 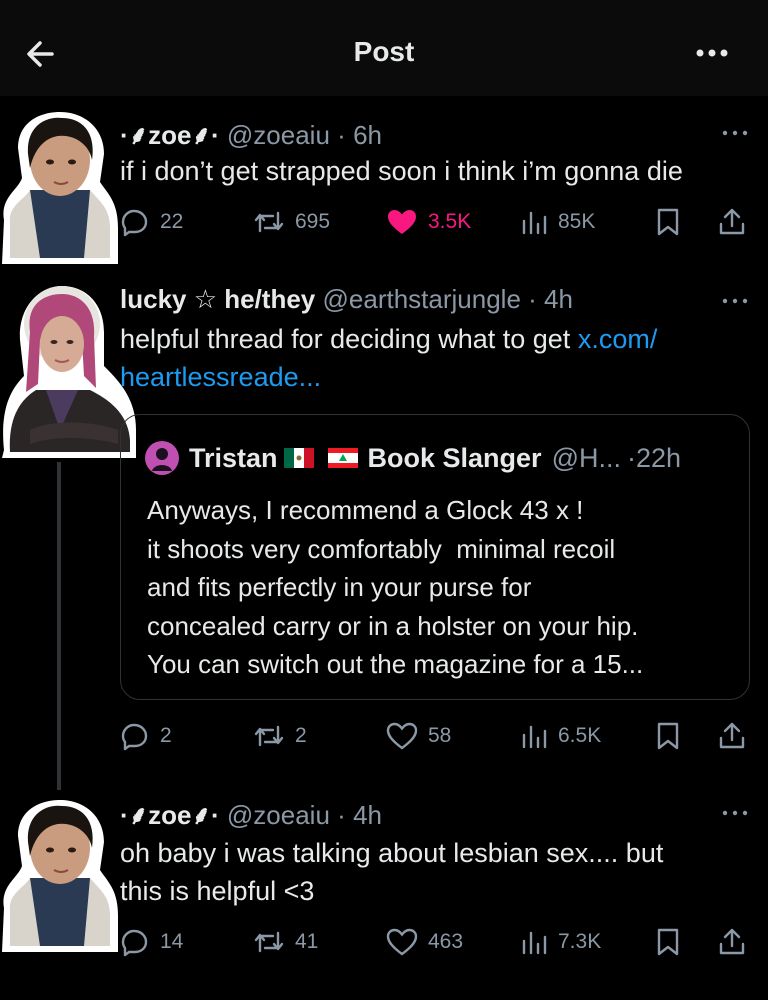 I want to click on thread-connector, so click(x=59, y=625).